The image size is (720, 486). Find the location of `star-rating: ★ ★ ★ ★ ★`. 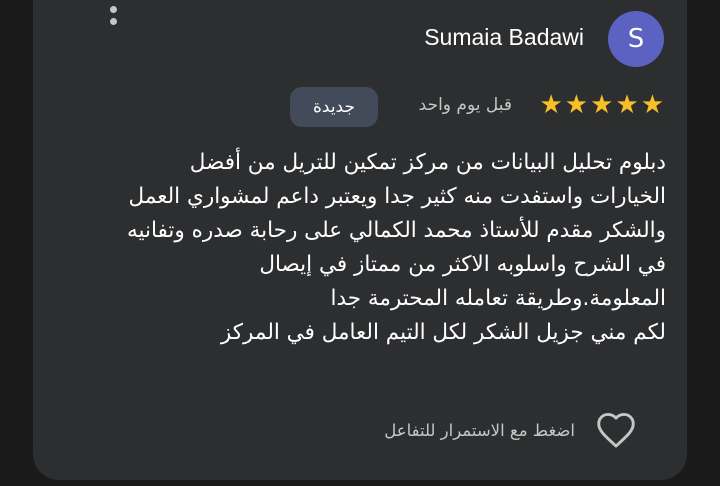

star-rating: ★ ★ ★ ★ ★ is located at coordinates (601, 105).